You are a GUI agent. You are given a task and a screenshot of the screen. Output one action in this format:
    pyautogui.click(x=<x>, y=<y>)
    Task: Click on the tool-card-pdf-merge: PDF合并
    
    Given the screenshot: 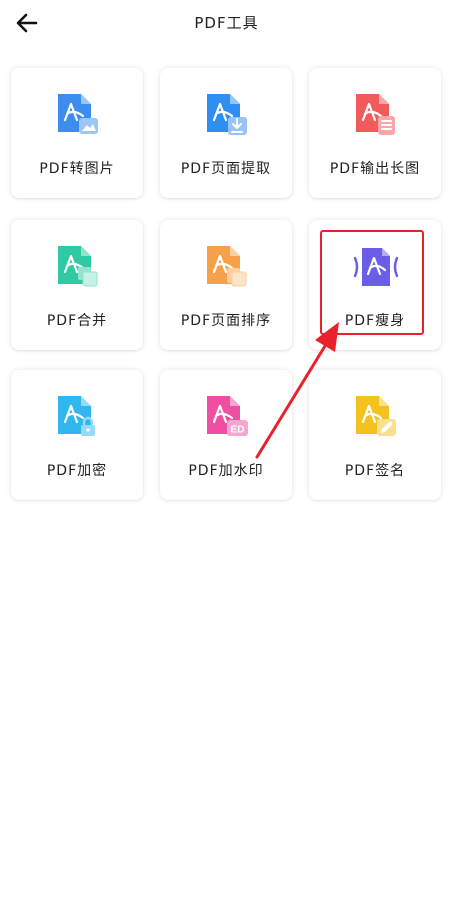 What is the action you would take?
    pyautogui.click(x=77, y=285)
    